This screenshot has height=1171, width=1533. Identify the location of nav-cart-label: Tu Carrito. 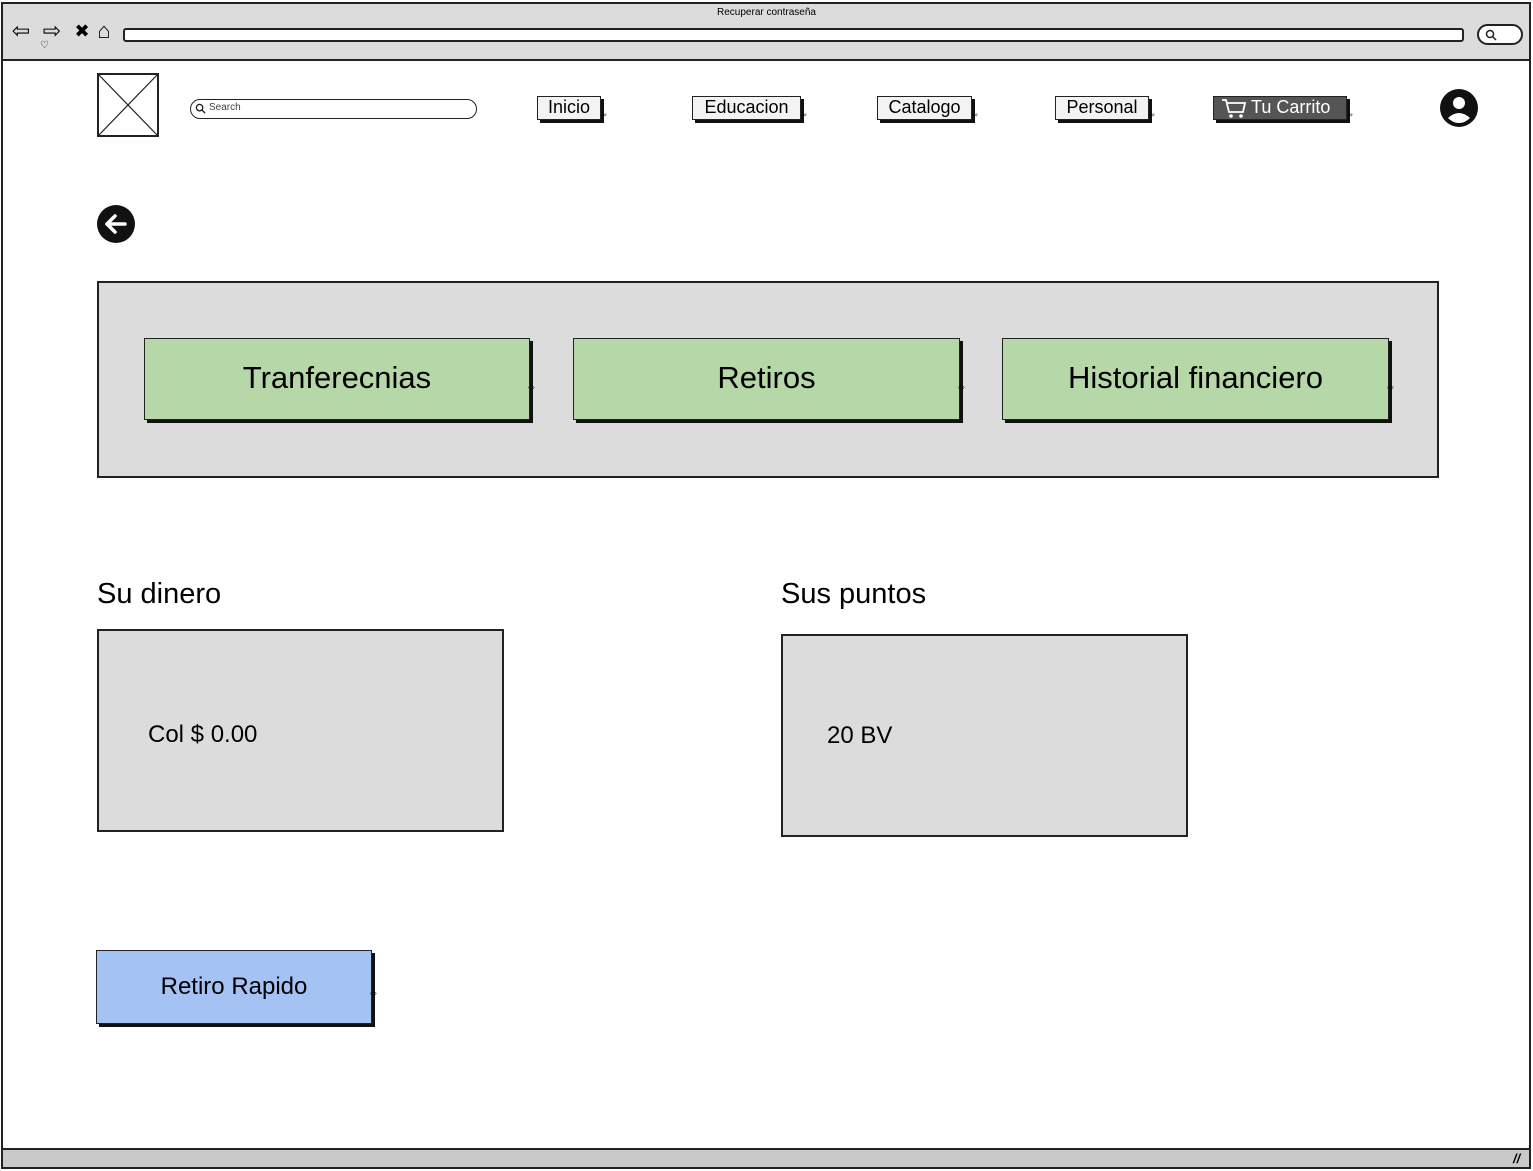
(1291, 107).